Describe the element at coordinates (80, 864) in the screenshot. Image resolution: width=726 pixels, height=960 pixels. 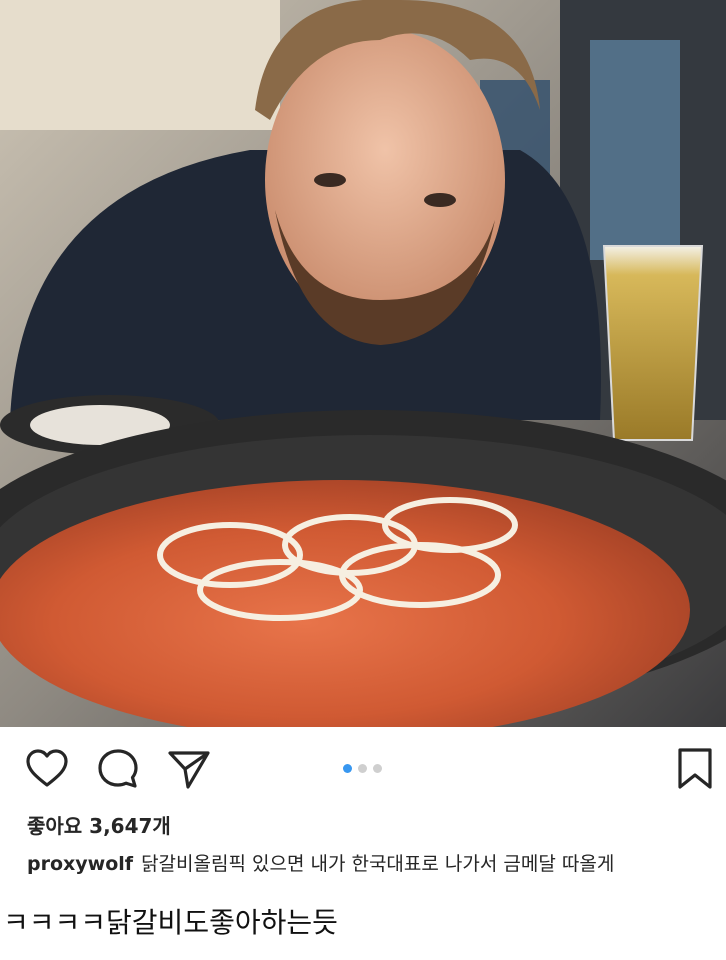
I see `caption-username: proxywolf` at that location.